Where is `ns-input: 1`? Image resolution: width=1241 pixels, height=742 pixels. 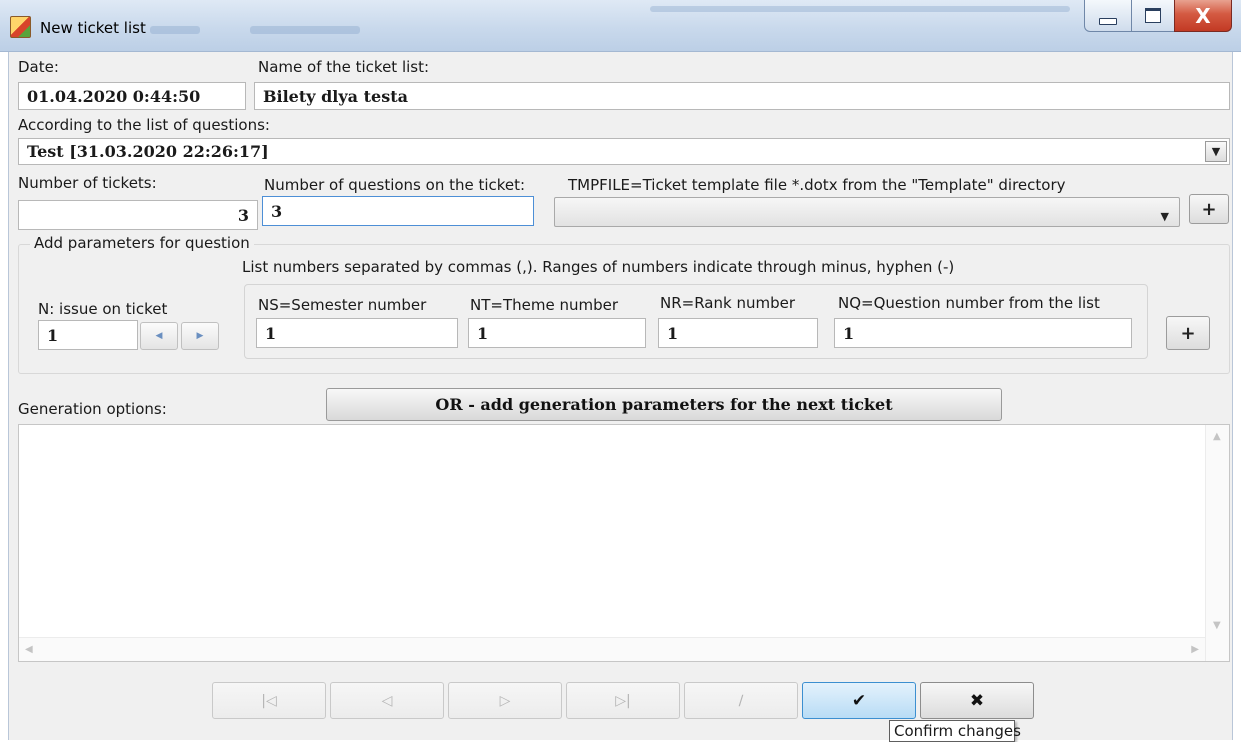
ns-input: 1 is located at coordinates (357, 333).